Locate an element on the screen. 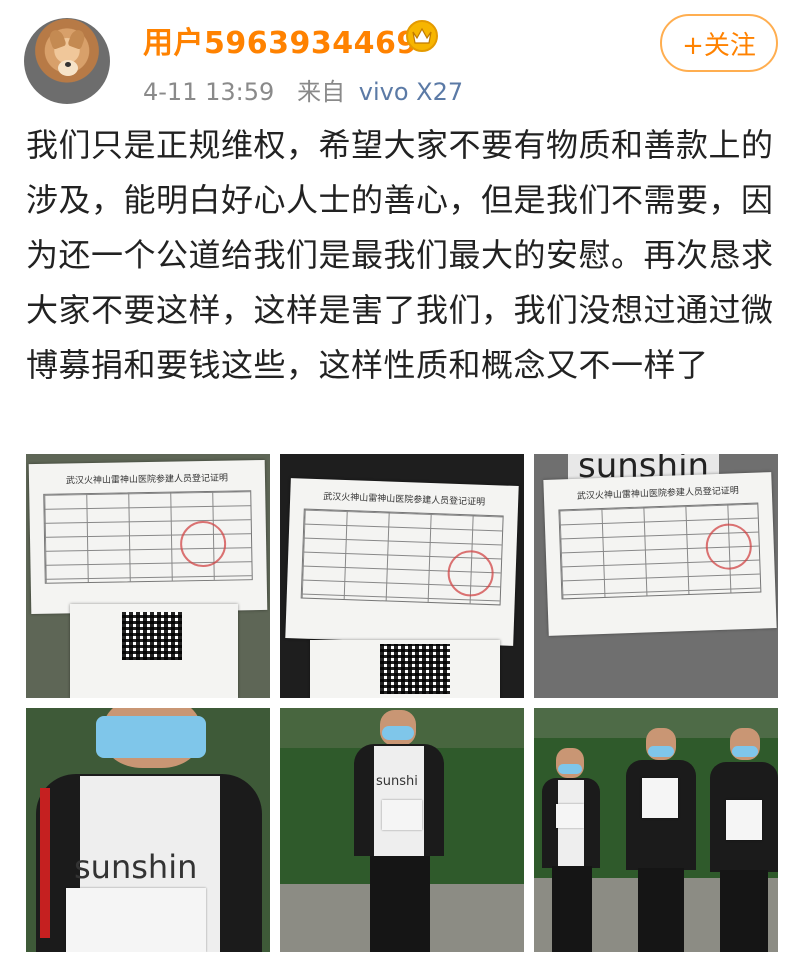 The image size is (805, 960). avatar-ear-left is located at coordinates (57, 39).